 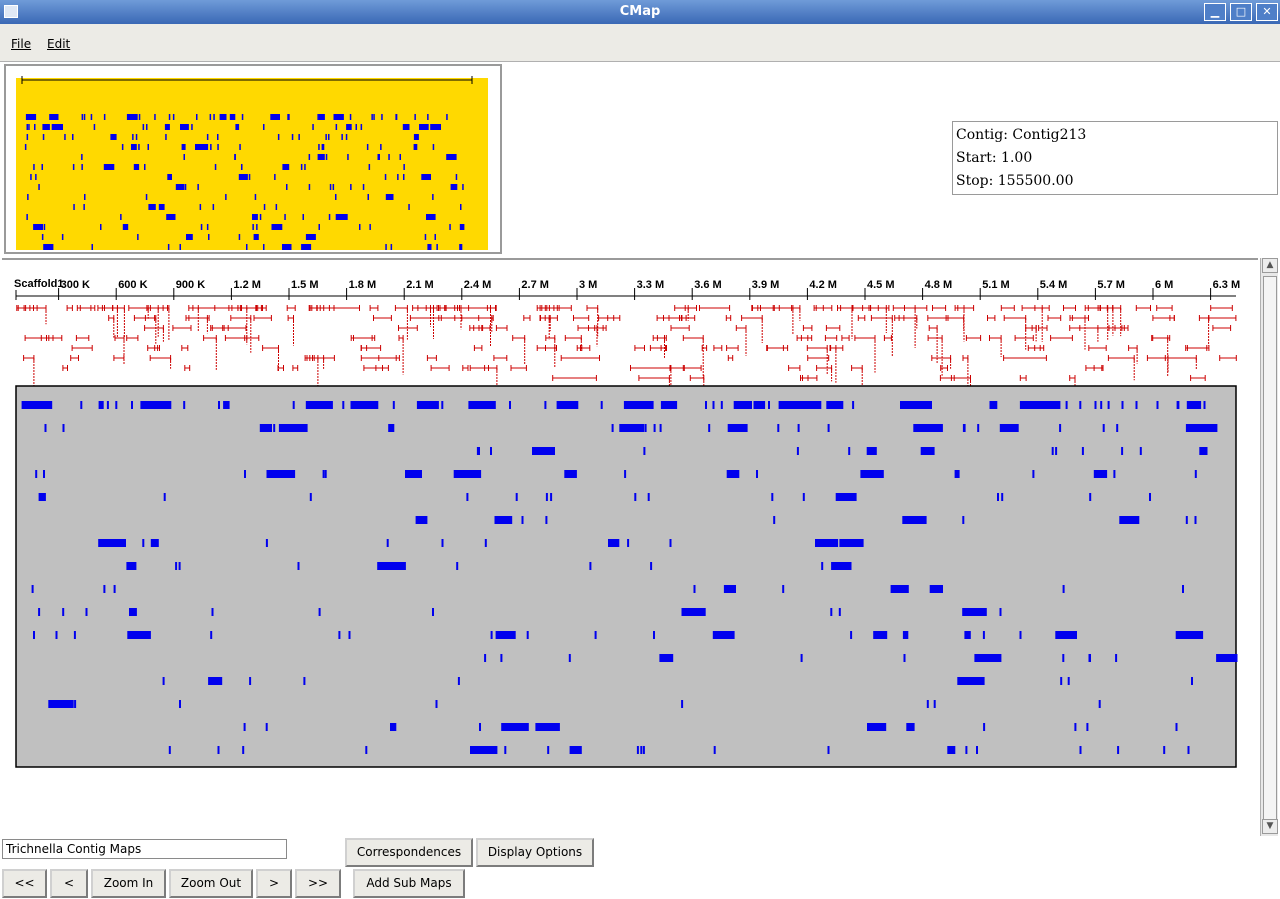 What do you see at coordinates (409, 883) in the screenshot?
I see `add-sub-maps-button: Add Sub Maps` at bounding box center [409, 883].